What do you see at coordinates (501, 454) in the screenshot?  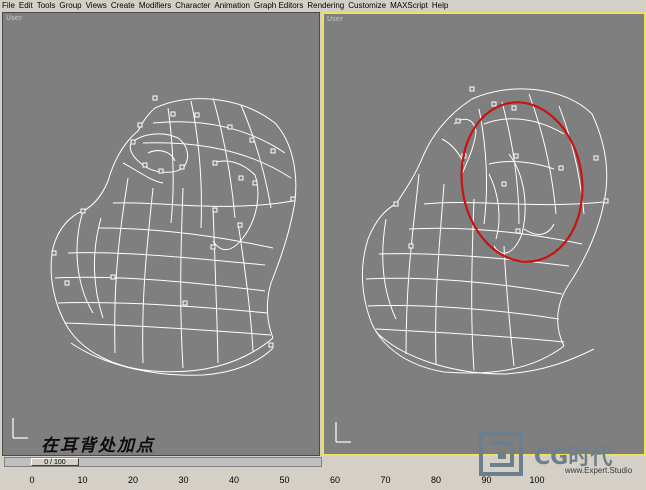 I see `logo-emblem-icon` at bounding box center [501, 454].